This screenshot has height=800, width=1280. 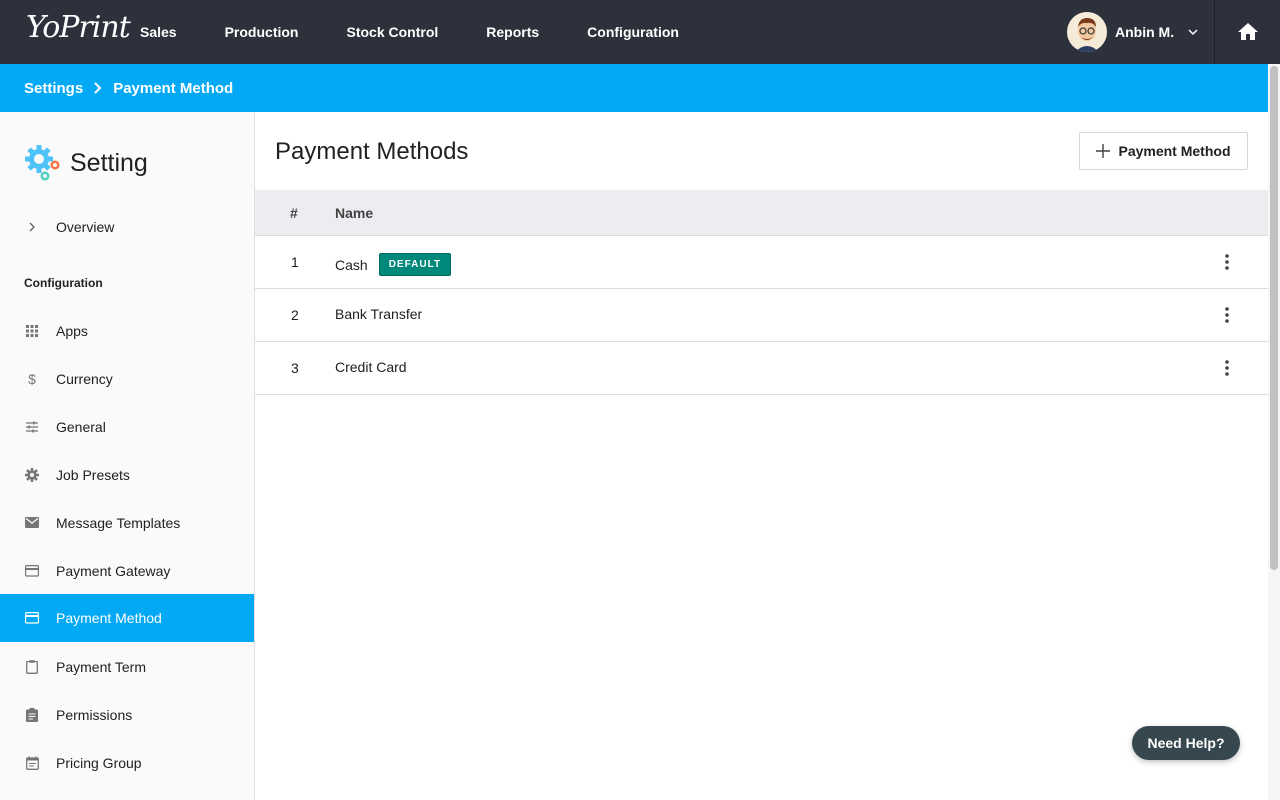 I want to click on sidebar-title: Setting, so click(x=109, y=162).